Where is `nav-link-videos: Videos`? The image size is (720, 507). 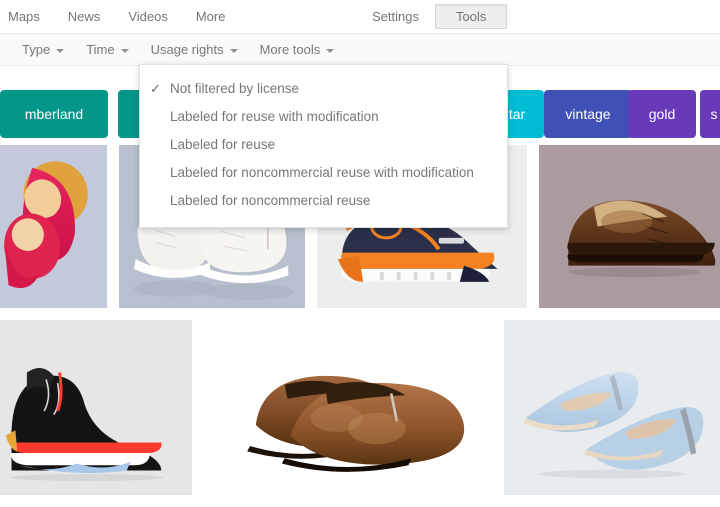 nav-link-videos: Videos is located at coordinates (148, 16).